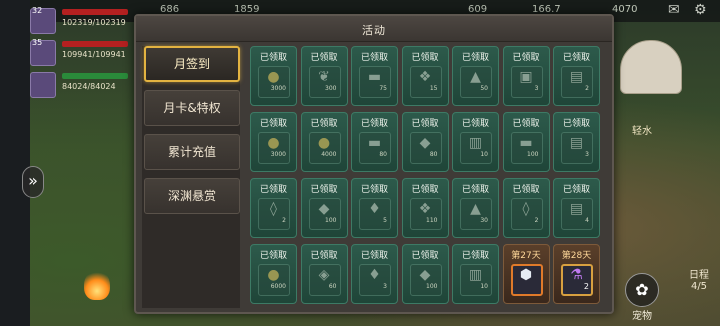 The width and height of the screenshot is (720, 326). I want to click on reward-slot-claimed: 已领取 ▤ 2, so click(576, 76).